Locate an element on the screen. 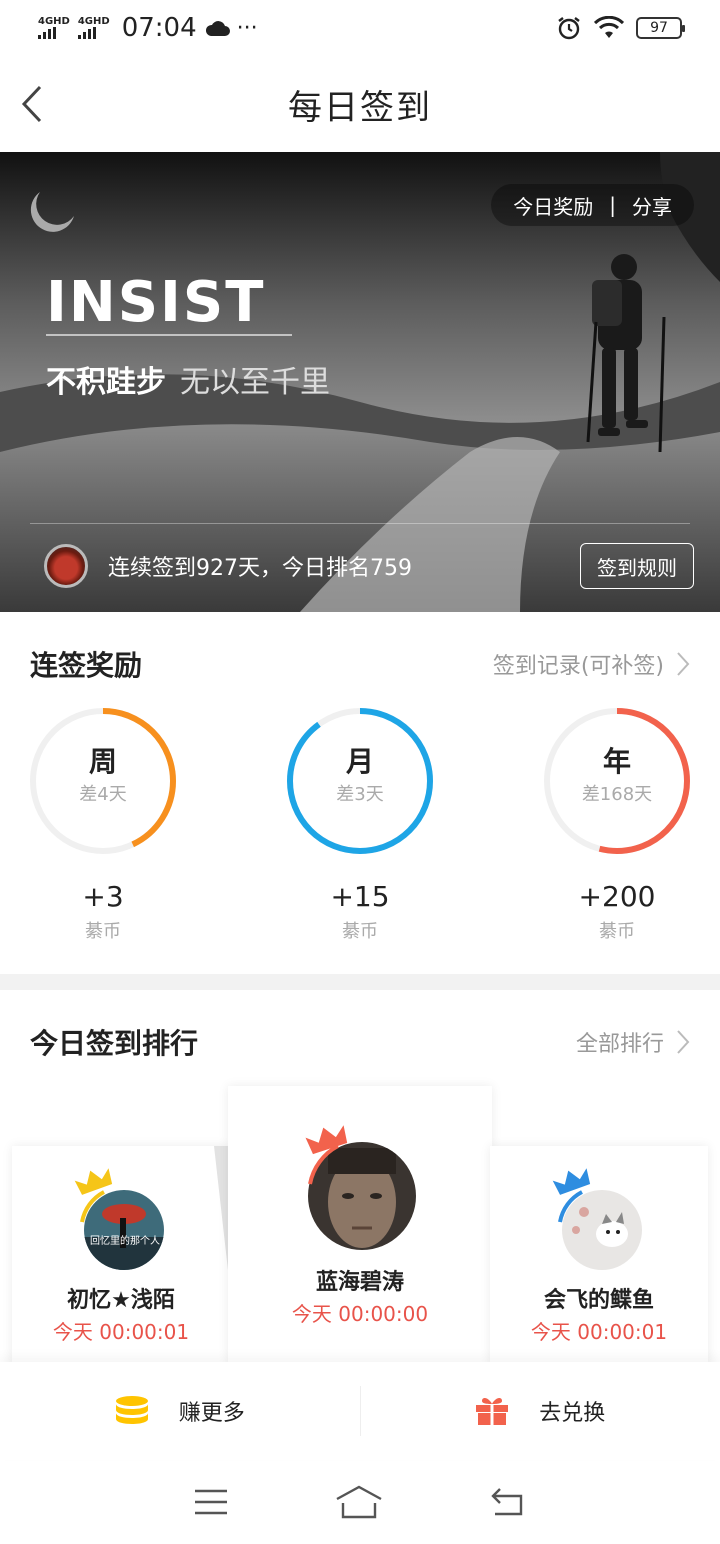  ring-week-points: +3 is located at coordinates (103, 896).